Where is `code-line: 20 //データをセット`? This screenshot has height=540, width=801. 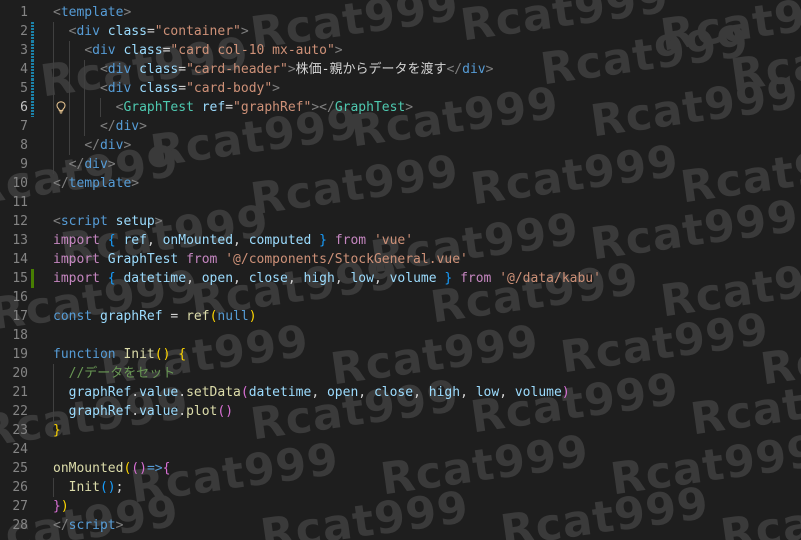
code-line: 20 //データをセット is located at coordinates (400, 373).